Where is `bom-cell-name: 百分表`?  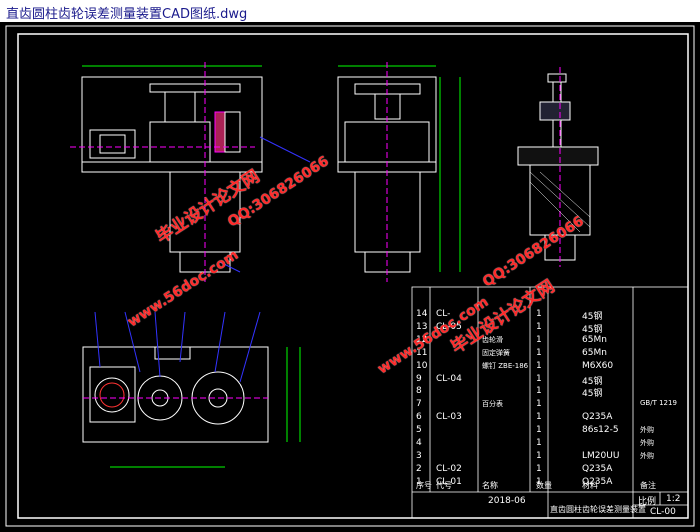
bom-cell-name: 百分表 is located at coordinates (492, 404).